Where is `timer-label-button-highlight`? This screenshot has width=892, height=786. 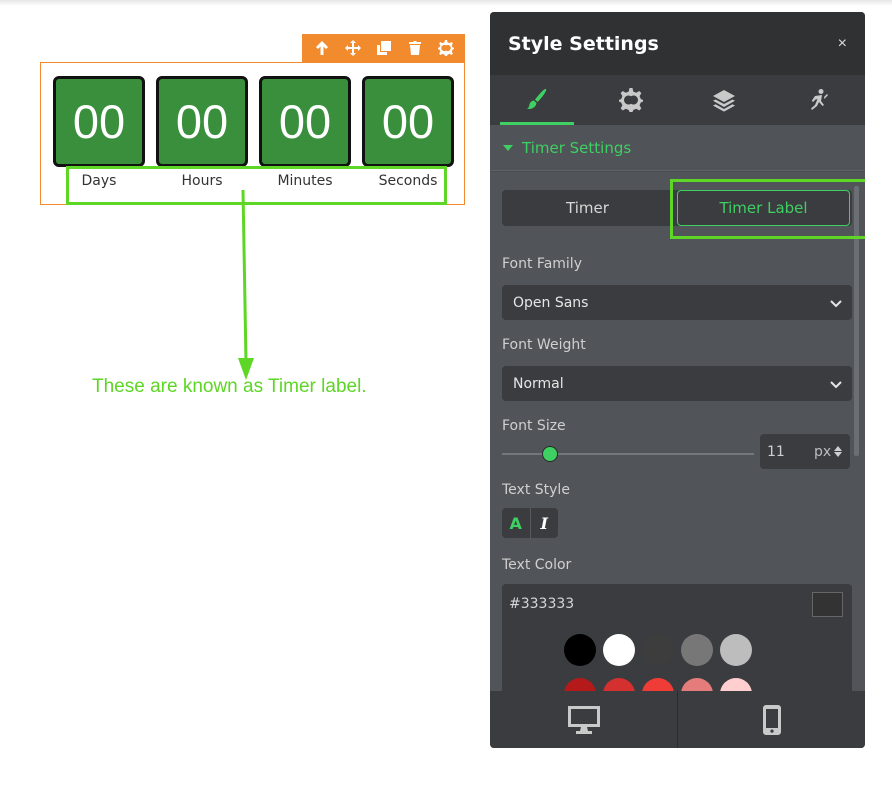 timer-label-button-highlight is located at coordinates (767, 209).